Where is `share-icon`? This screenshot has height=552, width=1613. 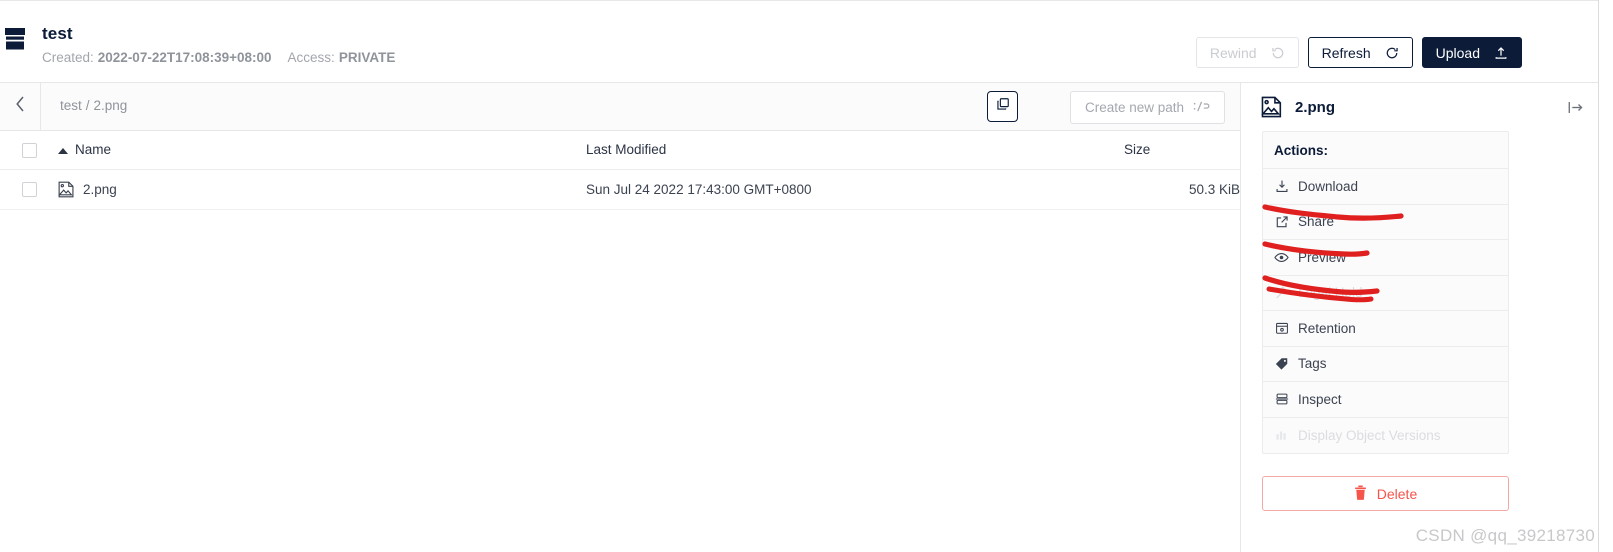 share-icon is located at coordinates (1281, 221).